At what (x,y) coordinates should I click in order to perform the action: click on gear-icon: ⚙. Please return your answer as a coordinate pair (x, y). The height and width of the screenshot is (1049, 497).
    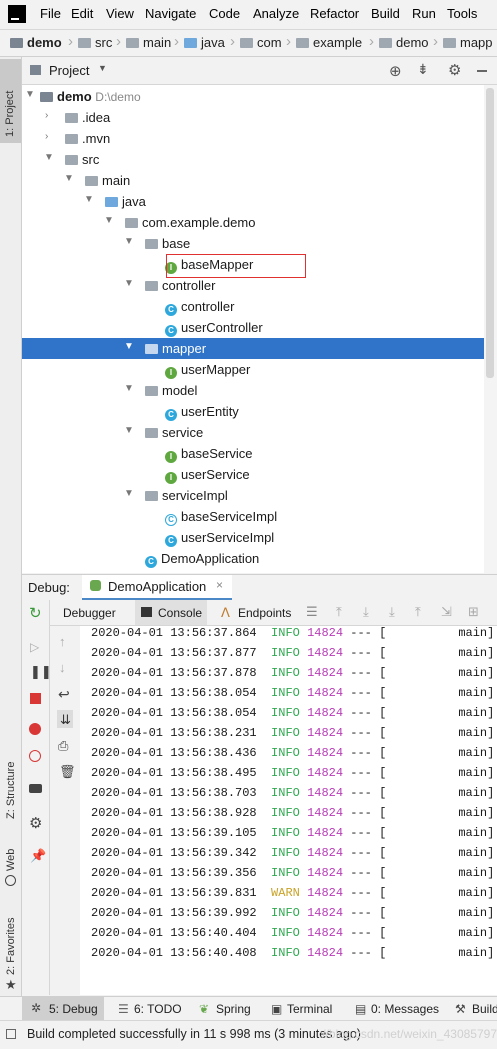
    Looking at the image, I should click on (454, 70).